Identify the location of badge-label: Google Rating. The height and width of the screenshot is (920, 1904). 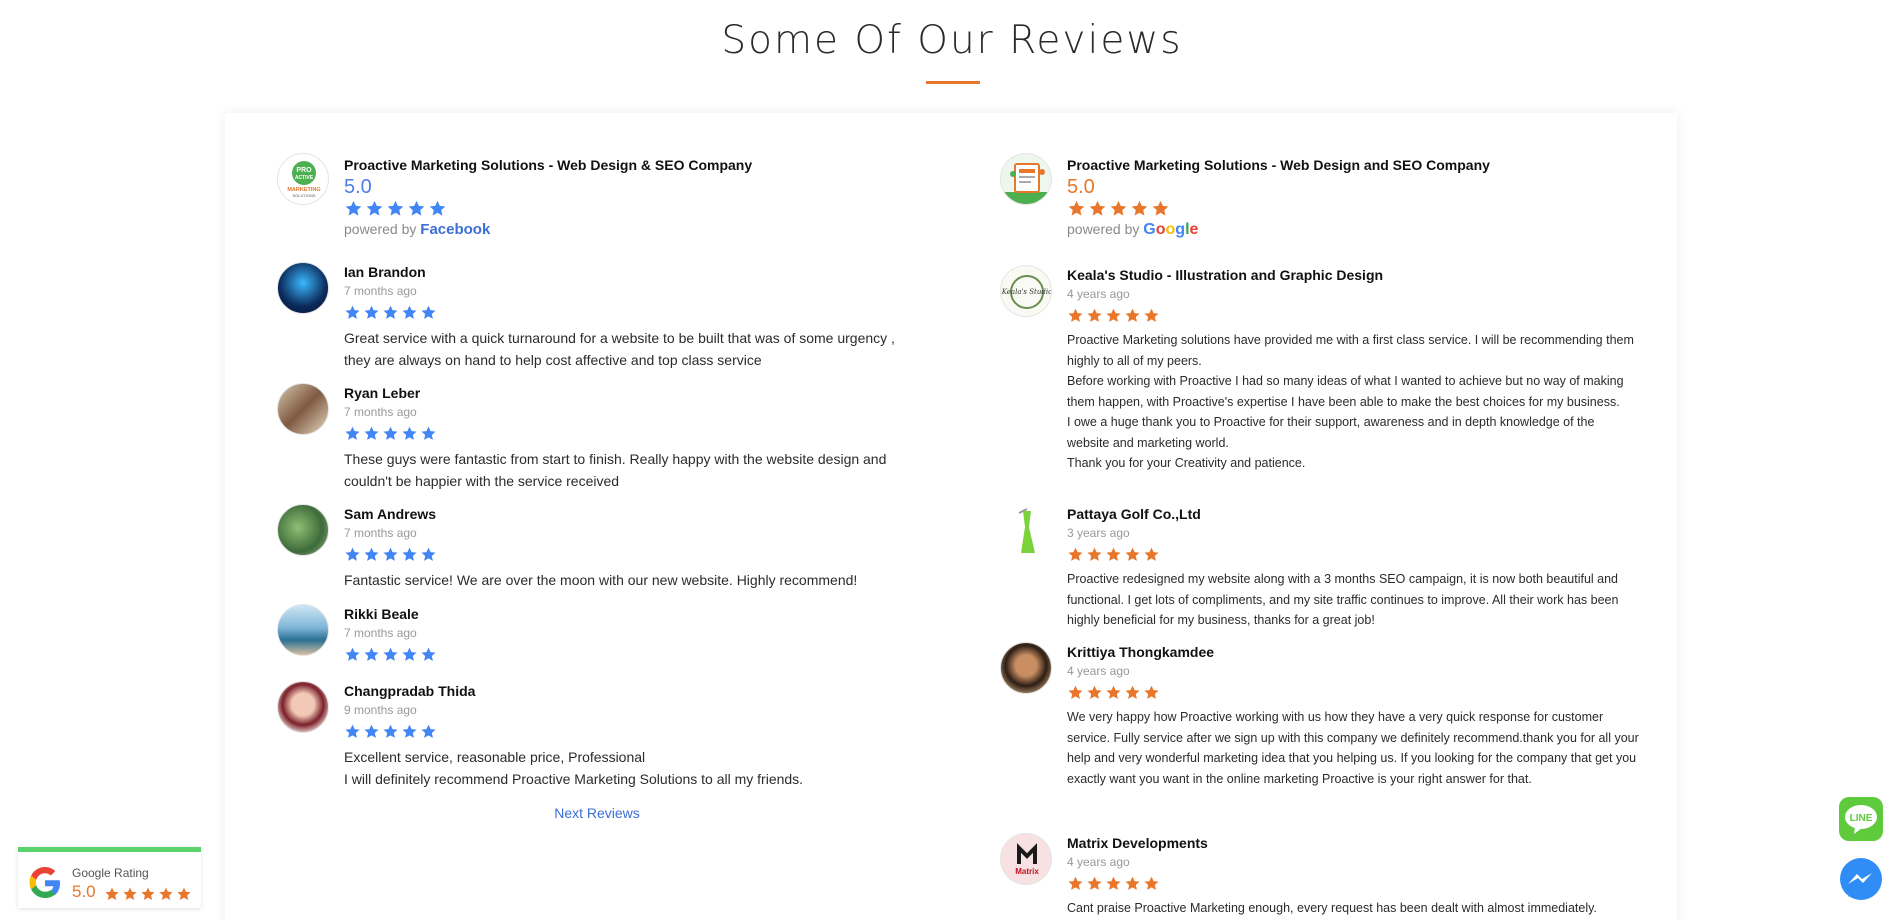
(110, 873).